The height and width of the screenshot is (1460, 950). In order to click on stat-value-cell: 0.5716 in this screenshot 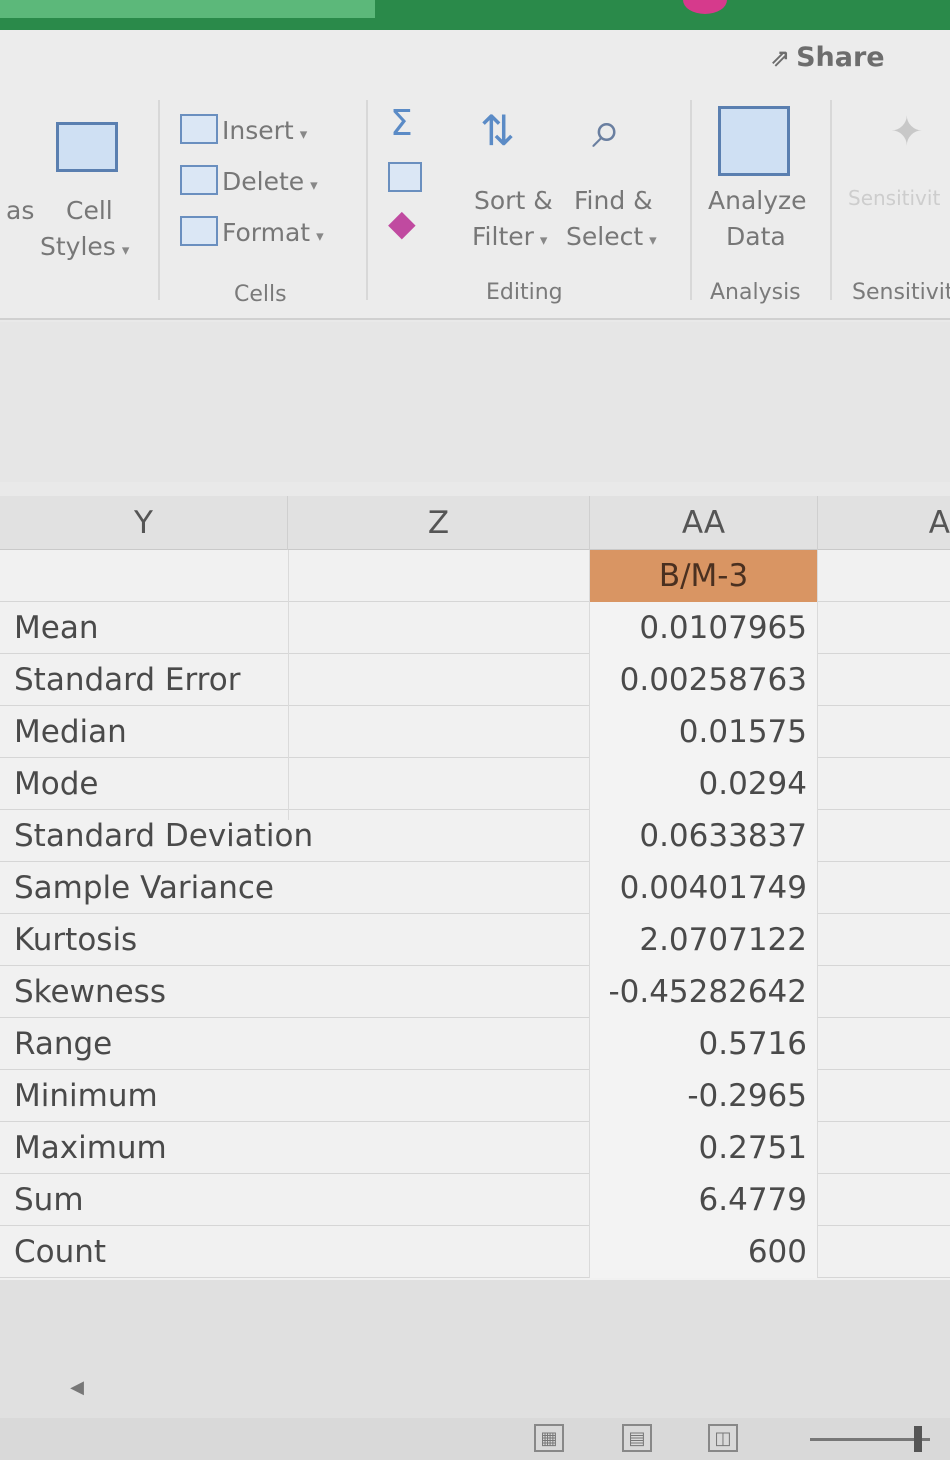, I will do `click(704, 1044)`.